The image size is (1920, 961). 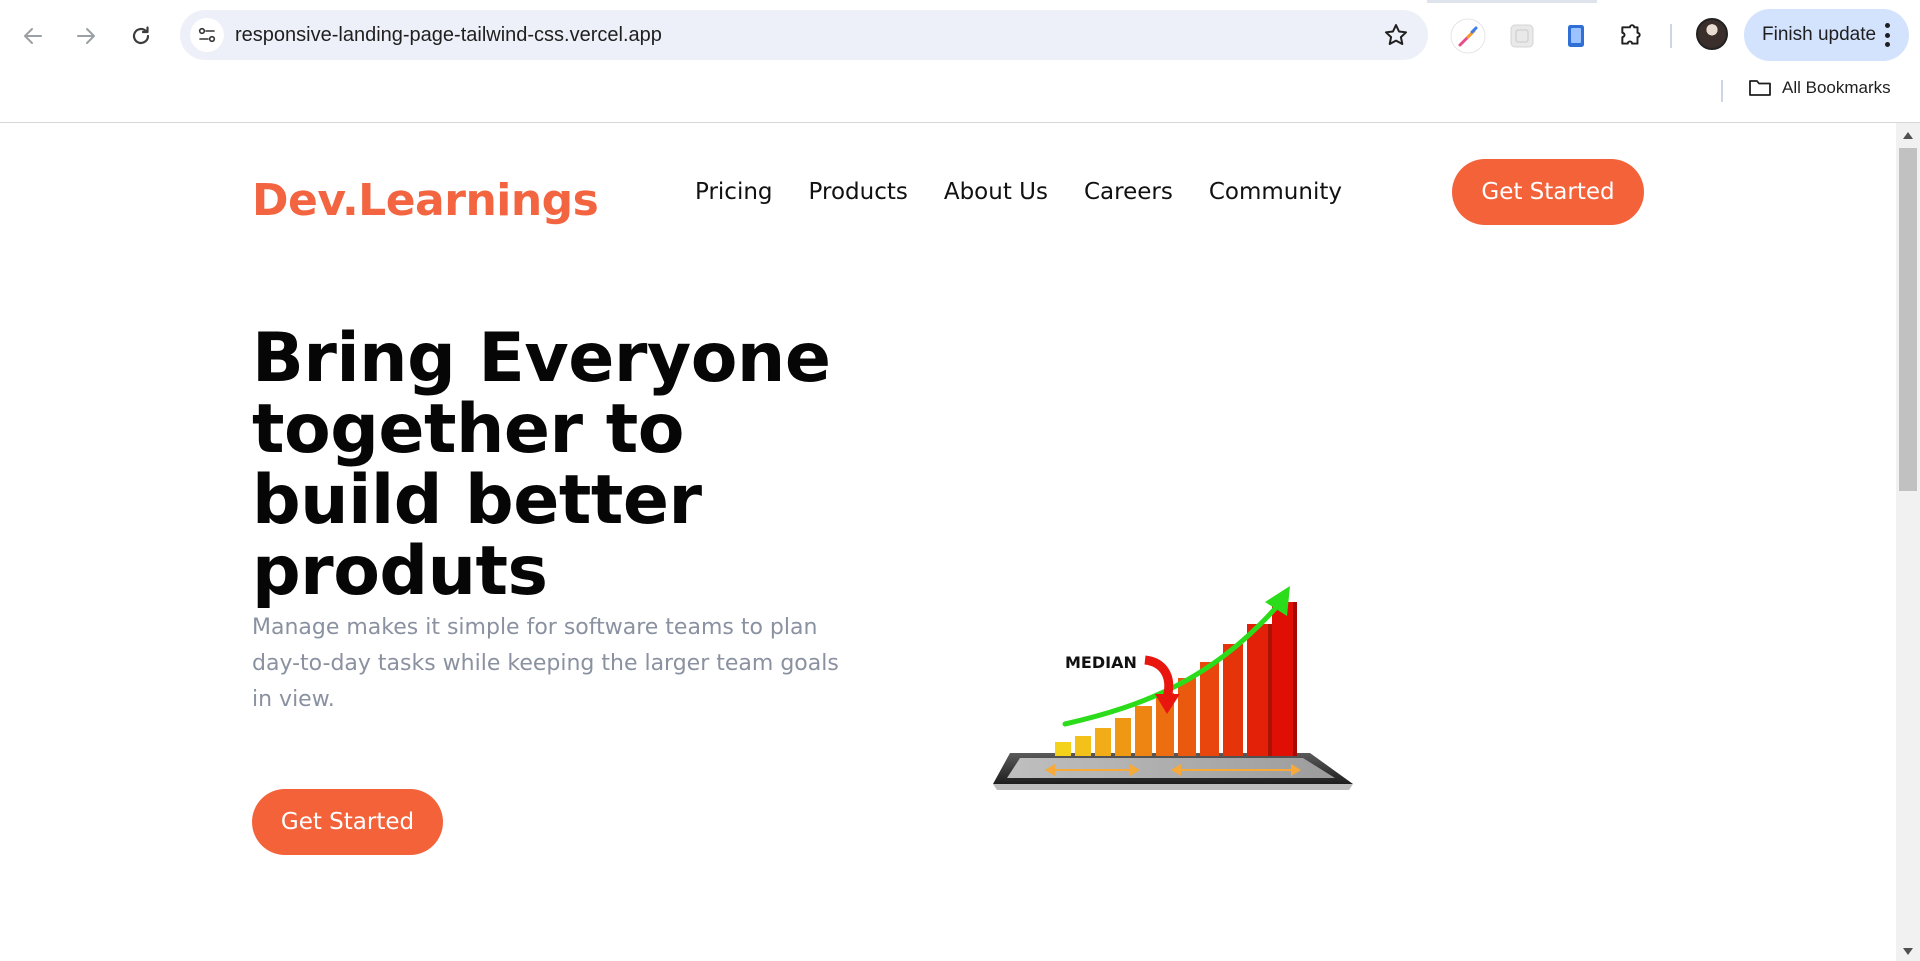 I want to click on back-arrow-icon, so click(x=33, y=36).